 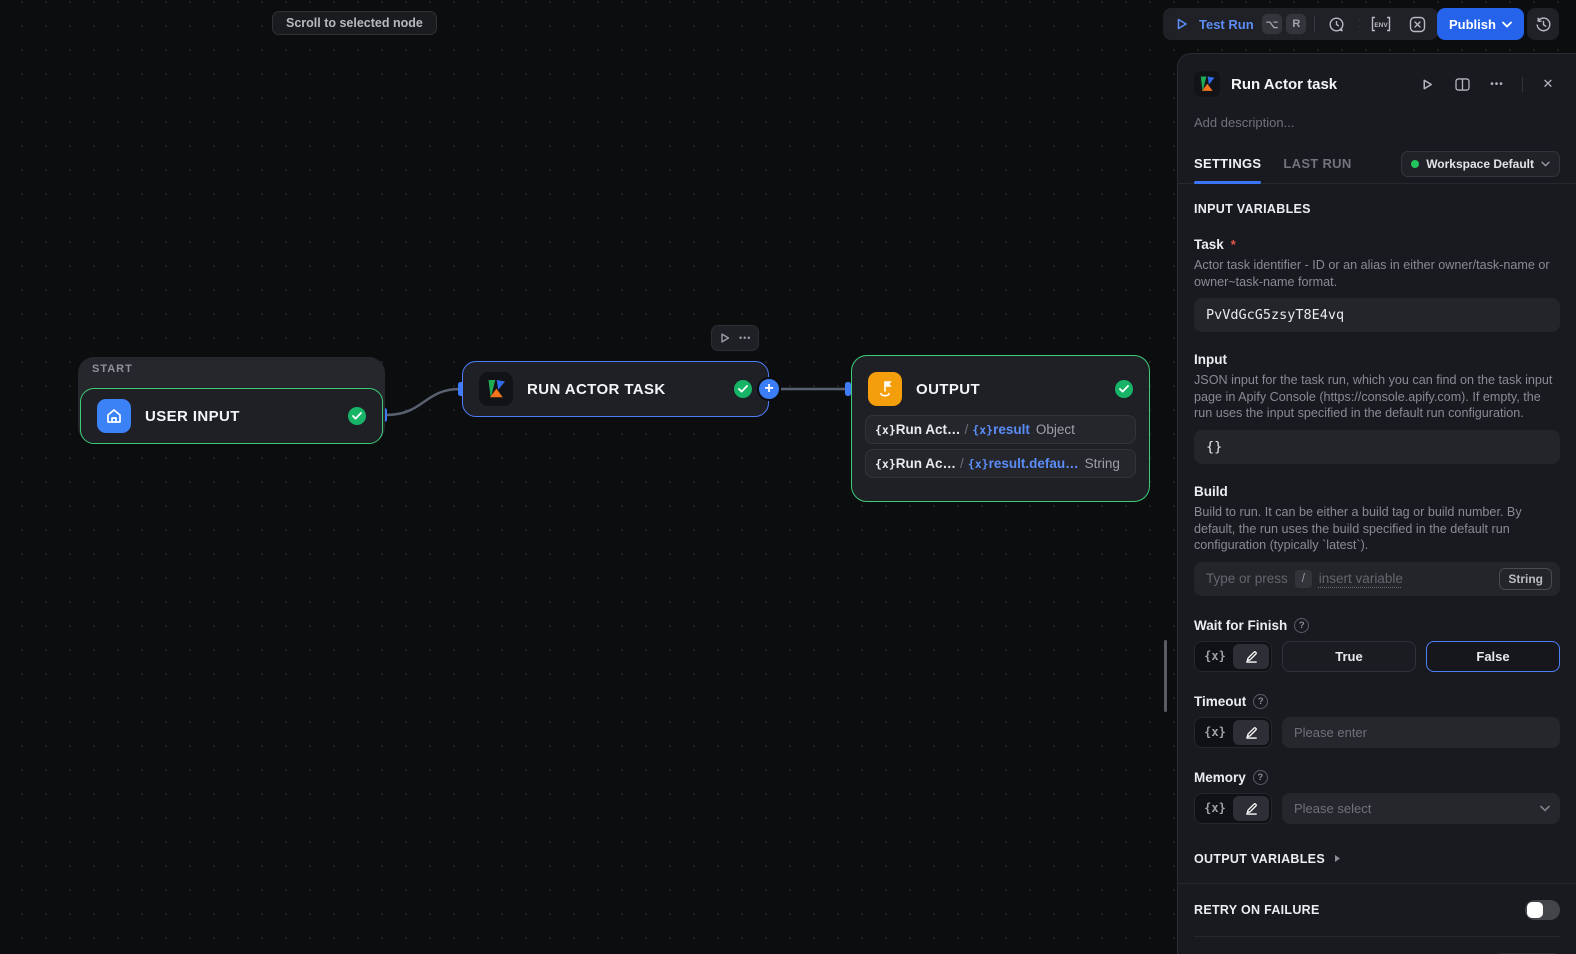 I want to click on node-play-icon, so click(x=725, y=338).